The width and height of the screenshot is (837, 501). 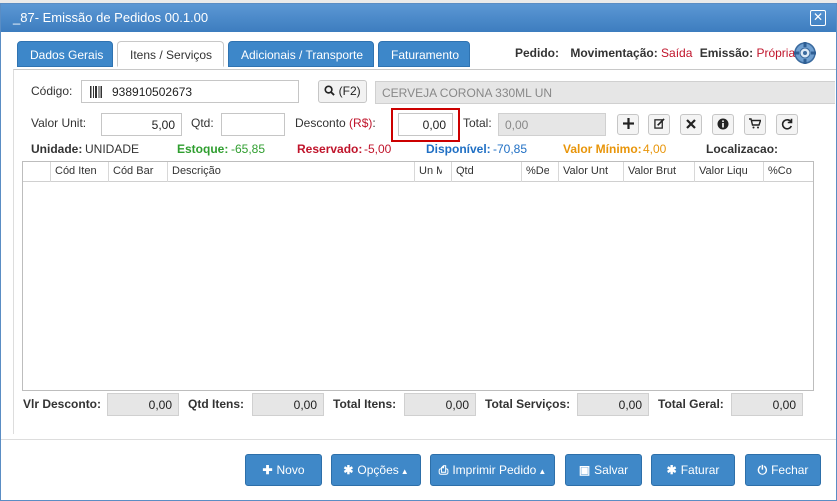 What do you see at coordinates (510, 149) in the screenshot?
I see `disponivel-value: -70,85` at bounding box center [510, 149].